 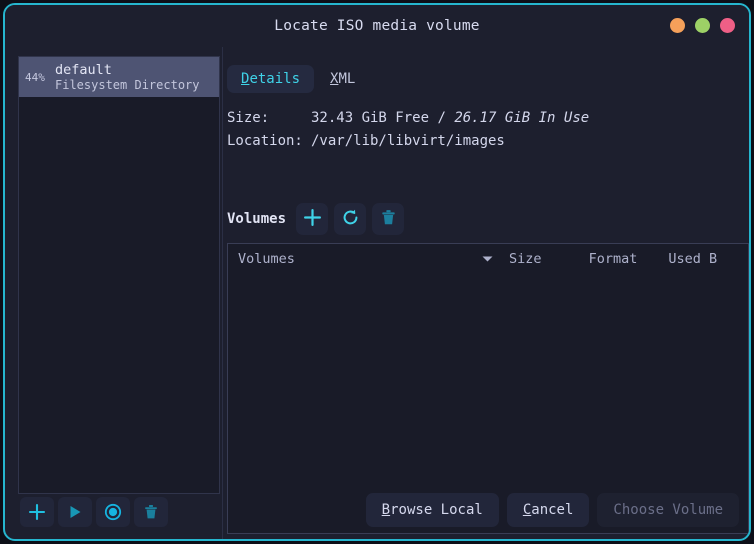 I want to click on cancel-button: Cancel, so click(x=548, y=510).